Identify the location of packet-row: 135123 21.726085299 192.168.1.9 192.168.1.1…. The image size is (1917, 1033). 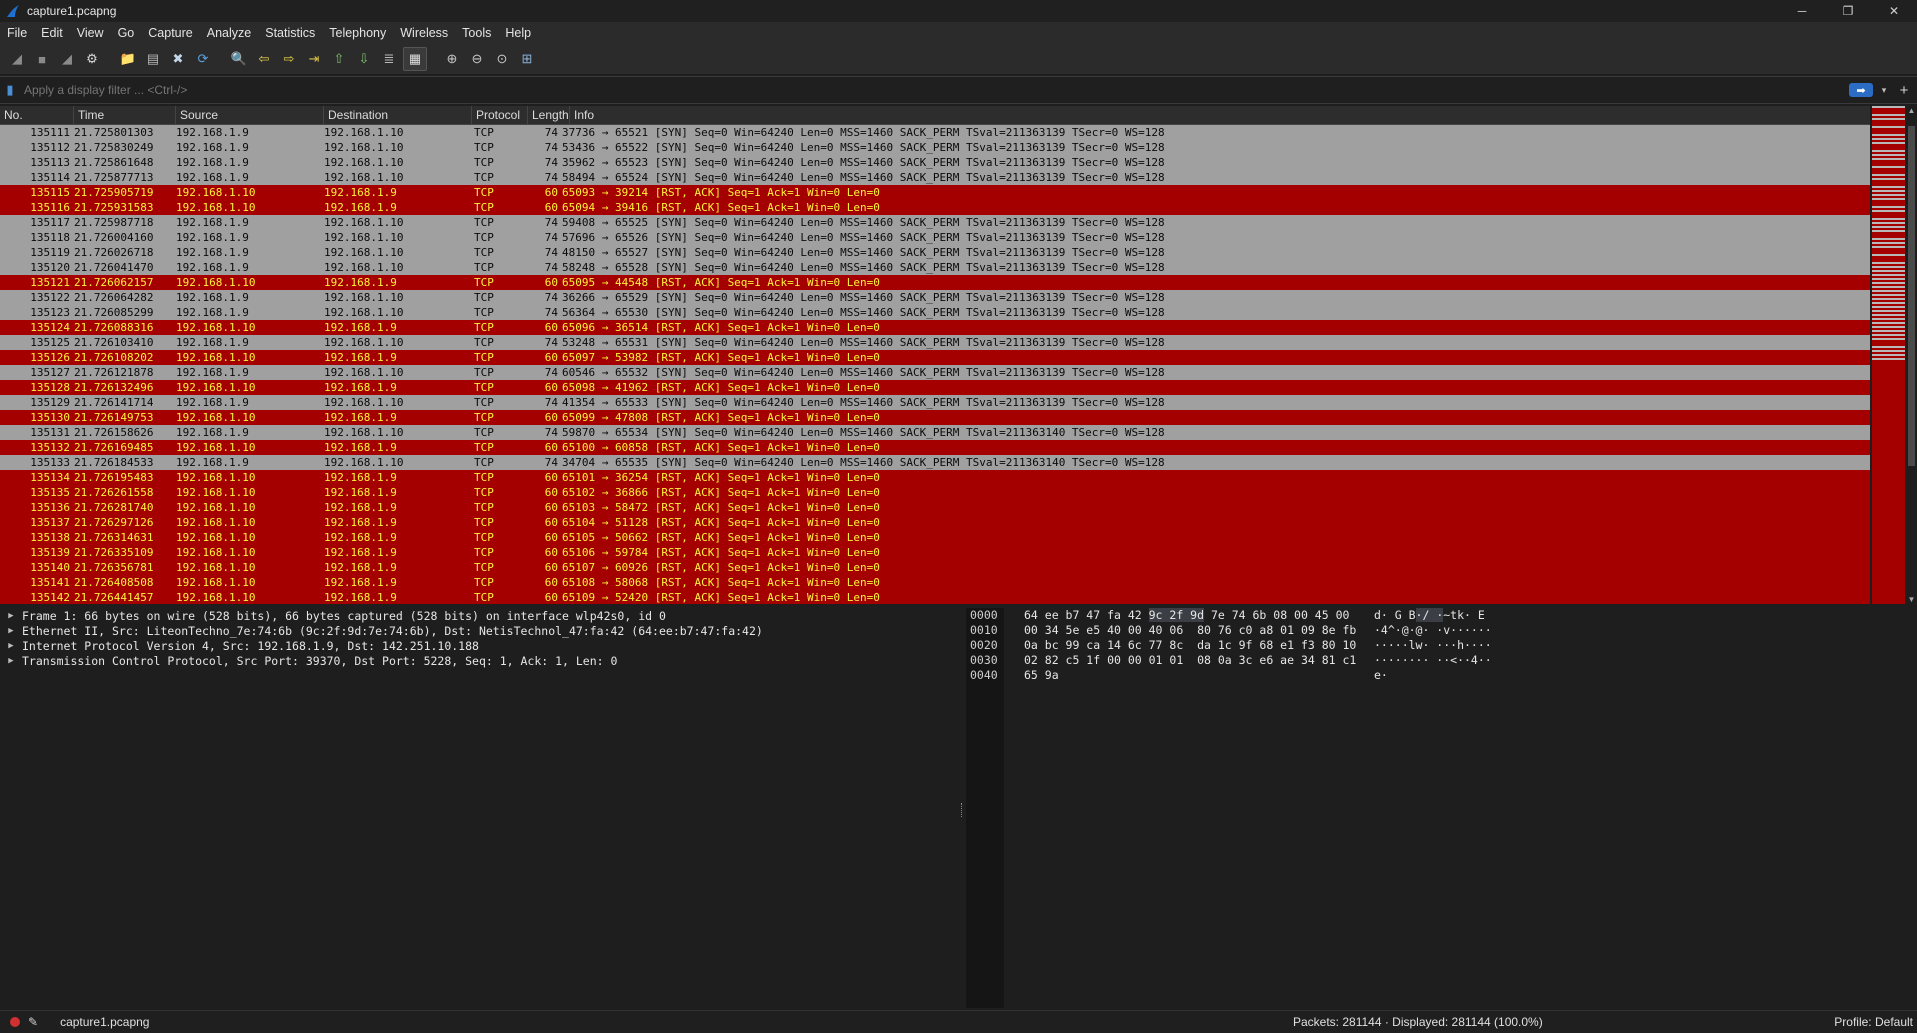
(935, 312).